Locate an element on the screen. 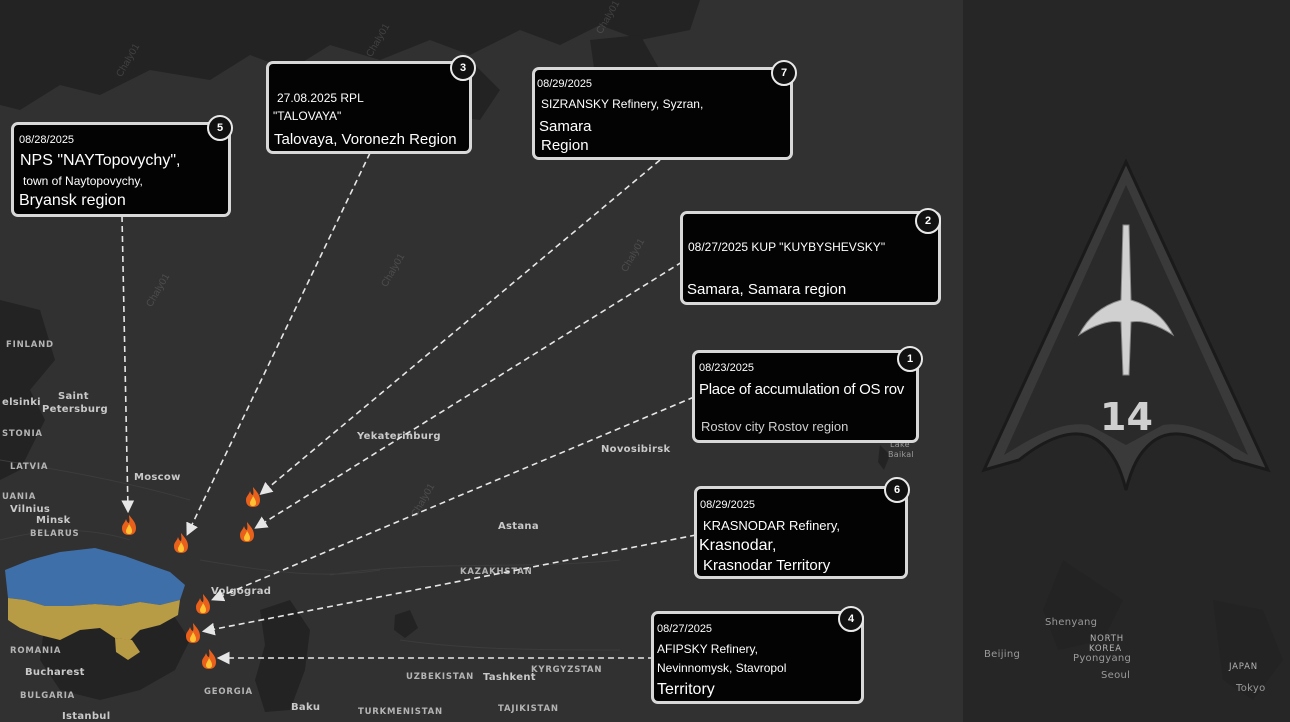 This screenshot has height=722, width=1290. card-region: Rostov city Rostov region is located at coordinates (775, 426).